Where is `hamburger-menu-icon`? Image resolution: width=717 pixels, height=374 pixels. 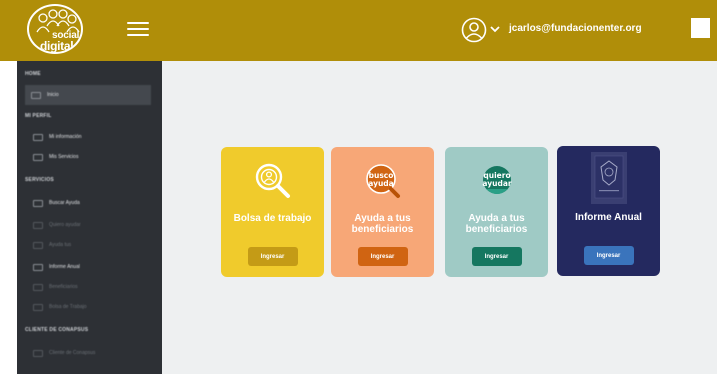 hamburger-menu-icon is located at coordinates (138, 30).